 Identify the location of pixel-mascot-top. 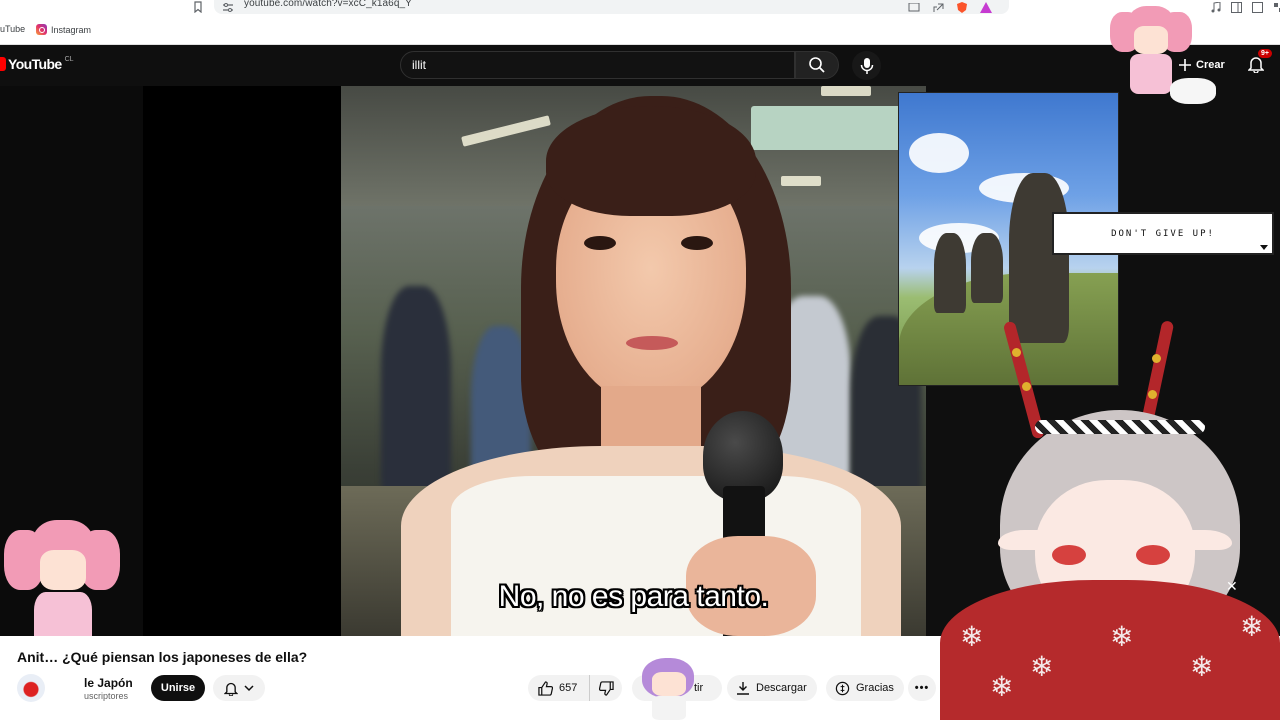
(1165, 58).